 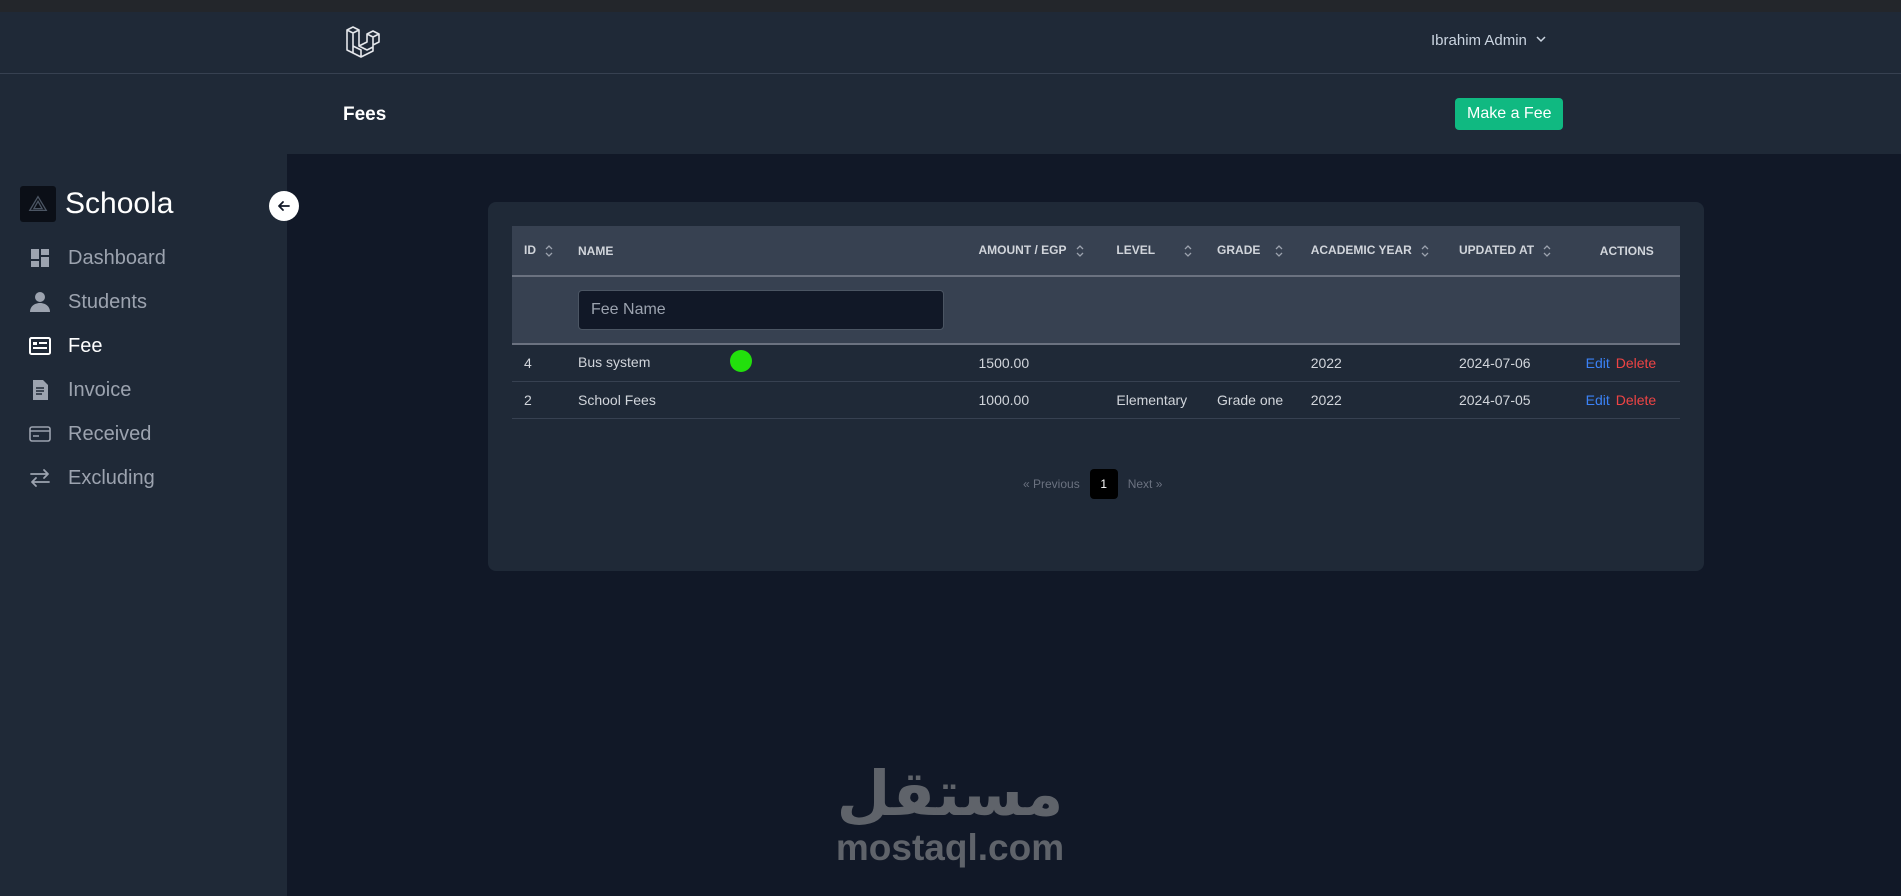 I want to click on cell-grade: Grade one, so click(x=1250, y=399).